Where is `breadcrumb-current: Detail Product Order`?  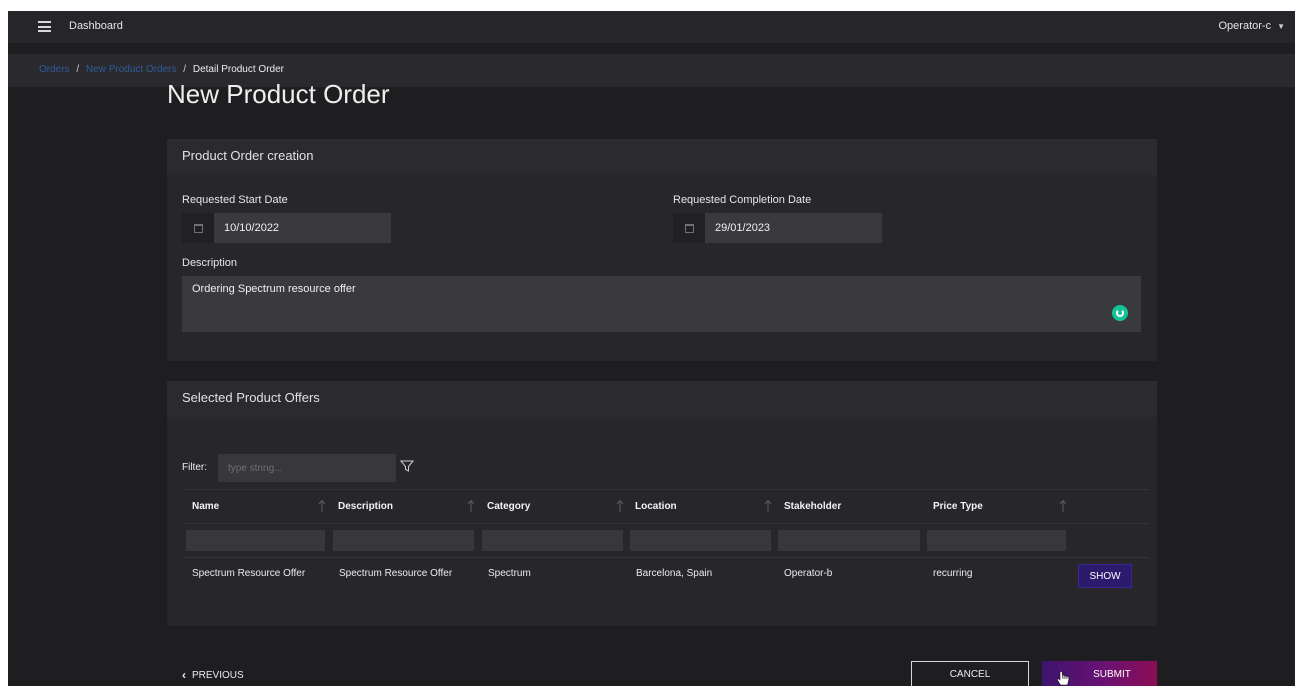 breadcrumb-current: Detail Product Order is located at coordinates (238, 69).